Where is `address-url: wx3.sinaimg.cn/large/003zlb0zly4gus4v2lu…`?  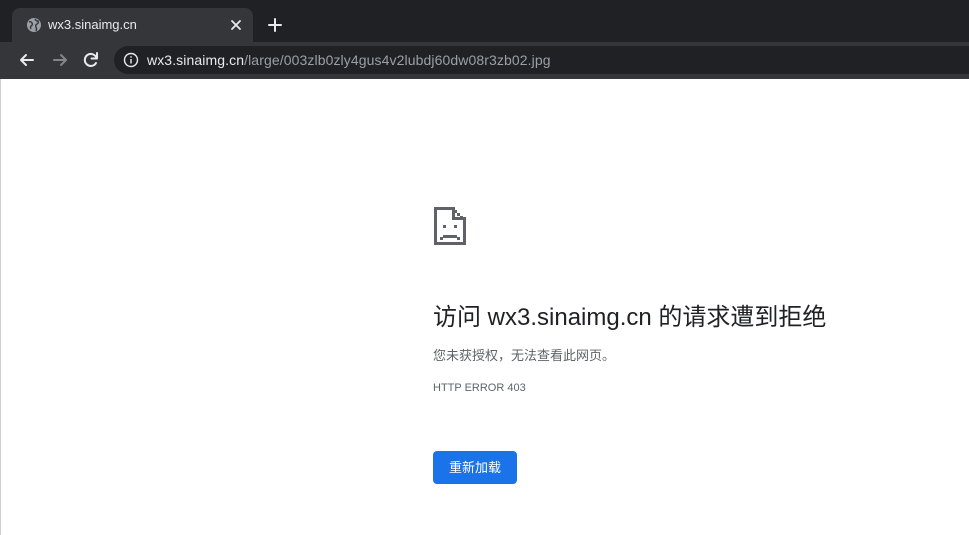 address-url: wx3.sinaimg.cn/large/003zlb0zly4gus4v2lu… is located at coordinates (349, 60).